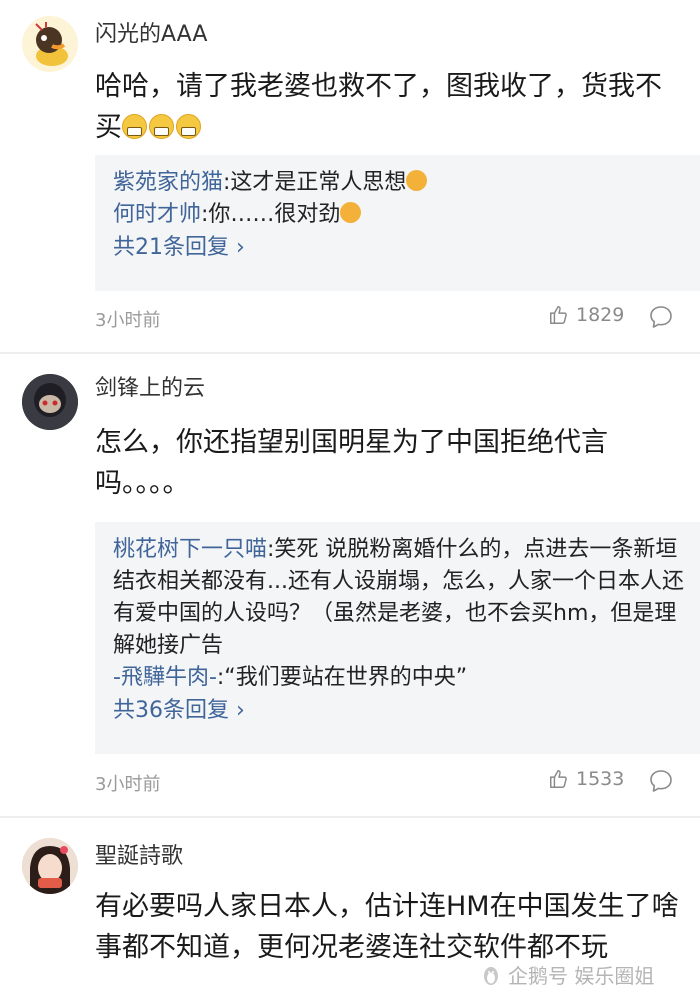  What do you see at coordinates (168, 182) in the screenshot?
I see `reply-username: 紫苑家的猫` at bounding box center [168, 182].